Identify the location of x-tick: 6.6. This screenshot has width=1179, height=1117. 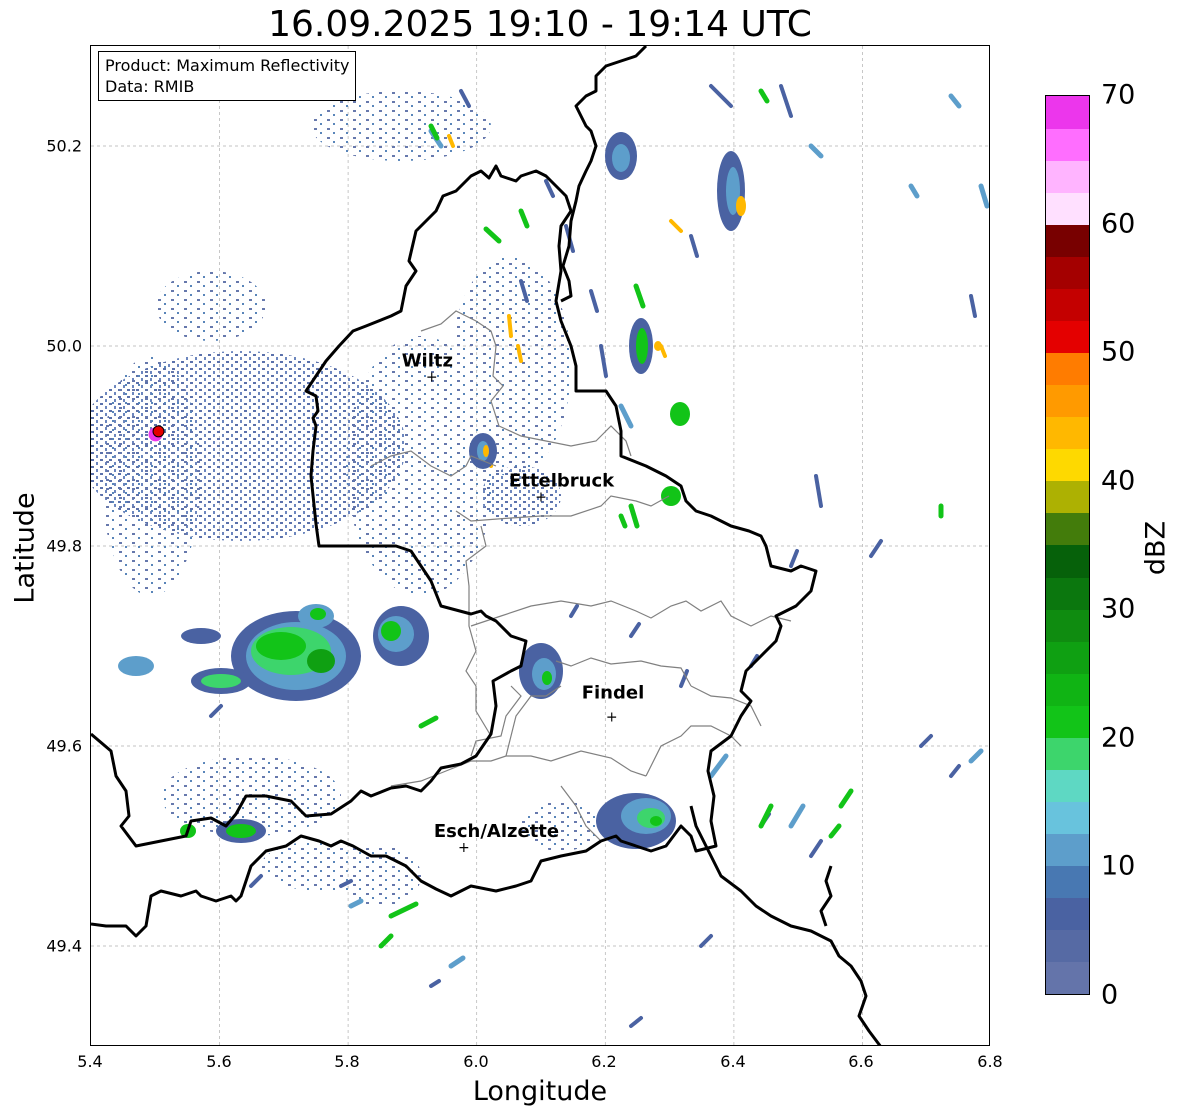
(861, 1061).